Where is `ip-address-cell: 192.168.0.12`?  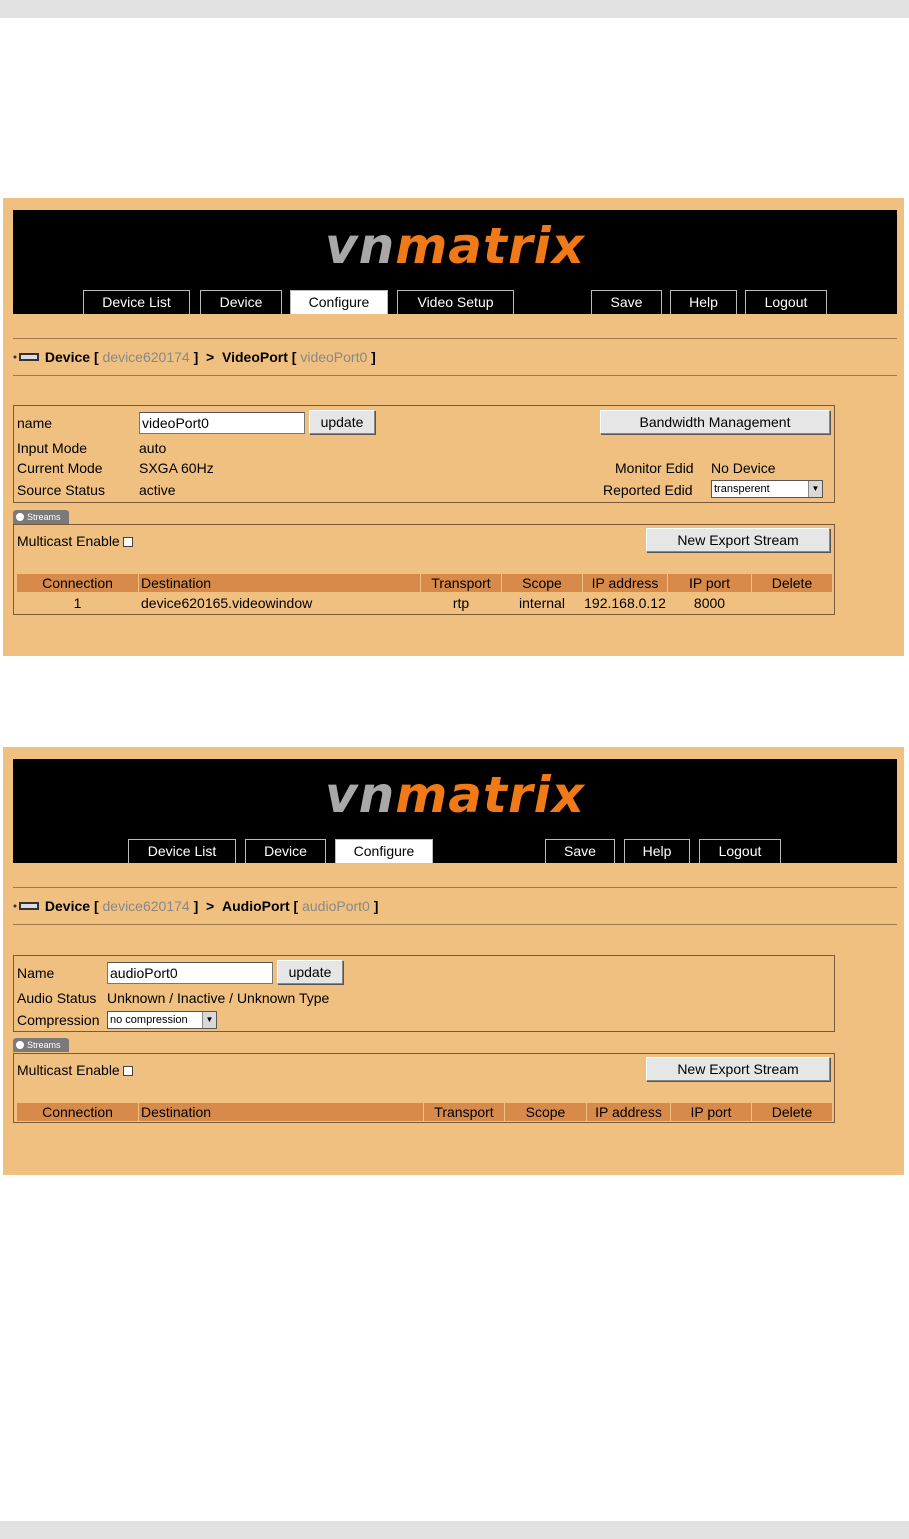 ip-address-cell: 192.168.0.12 is located at coordinates (625, 603).